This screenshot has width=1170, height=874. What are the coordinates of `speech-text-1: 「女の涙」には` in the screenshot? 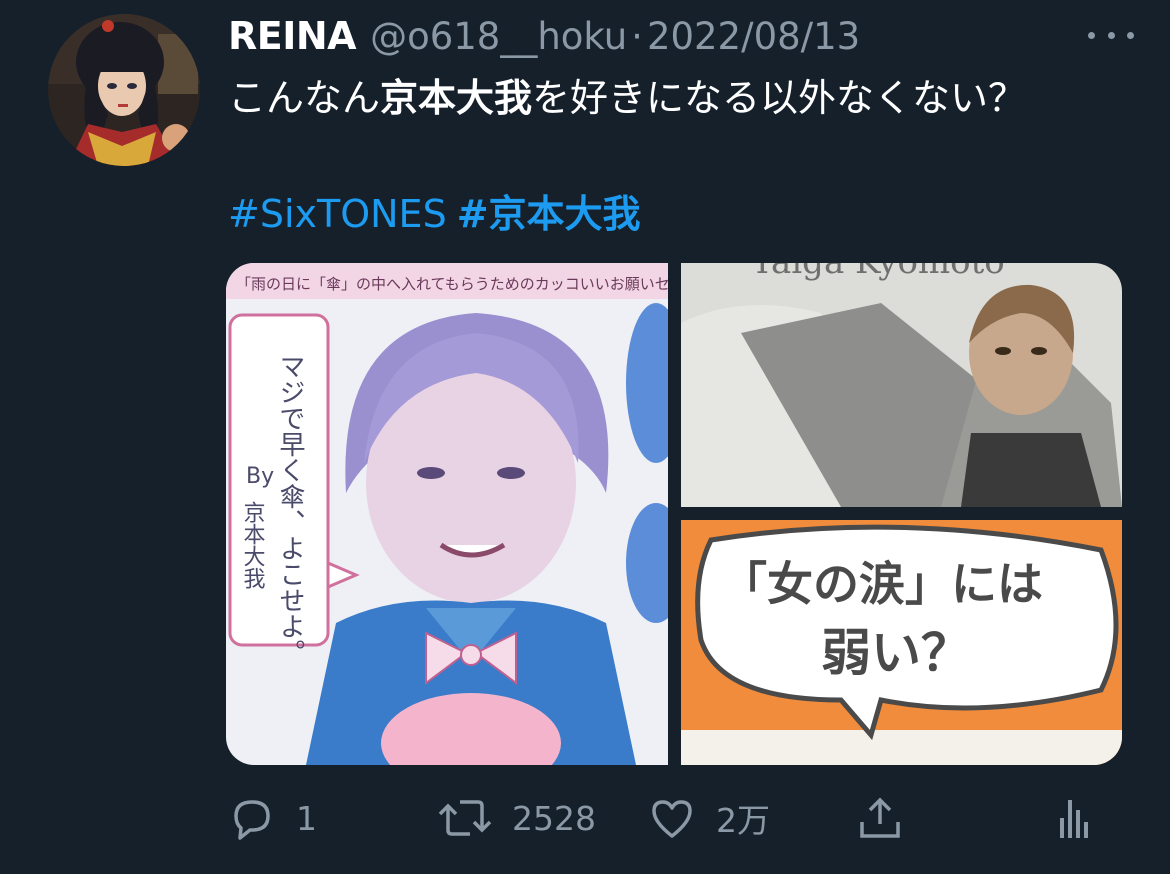 It's located at (882, 584).